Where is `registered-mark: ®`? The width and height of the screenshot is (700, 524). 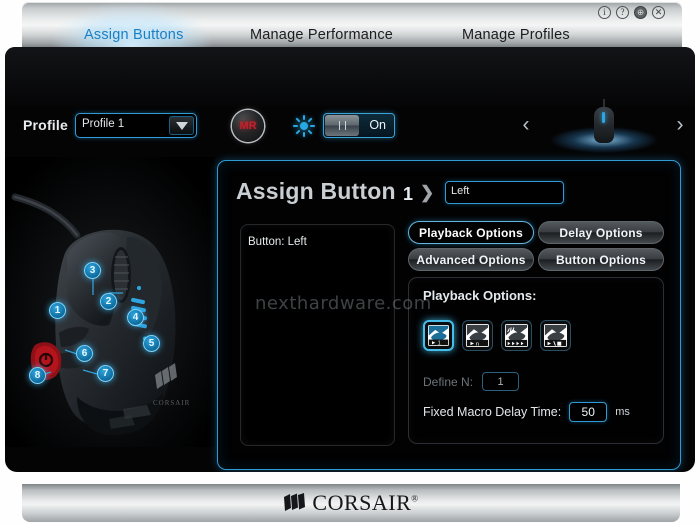 registered-mark: ® is located at coordinates (415, 498).